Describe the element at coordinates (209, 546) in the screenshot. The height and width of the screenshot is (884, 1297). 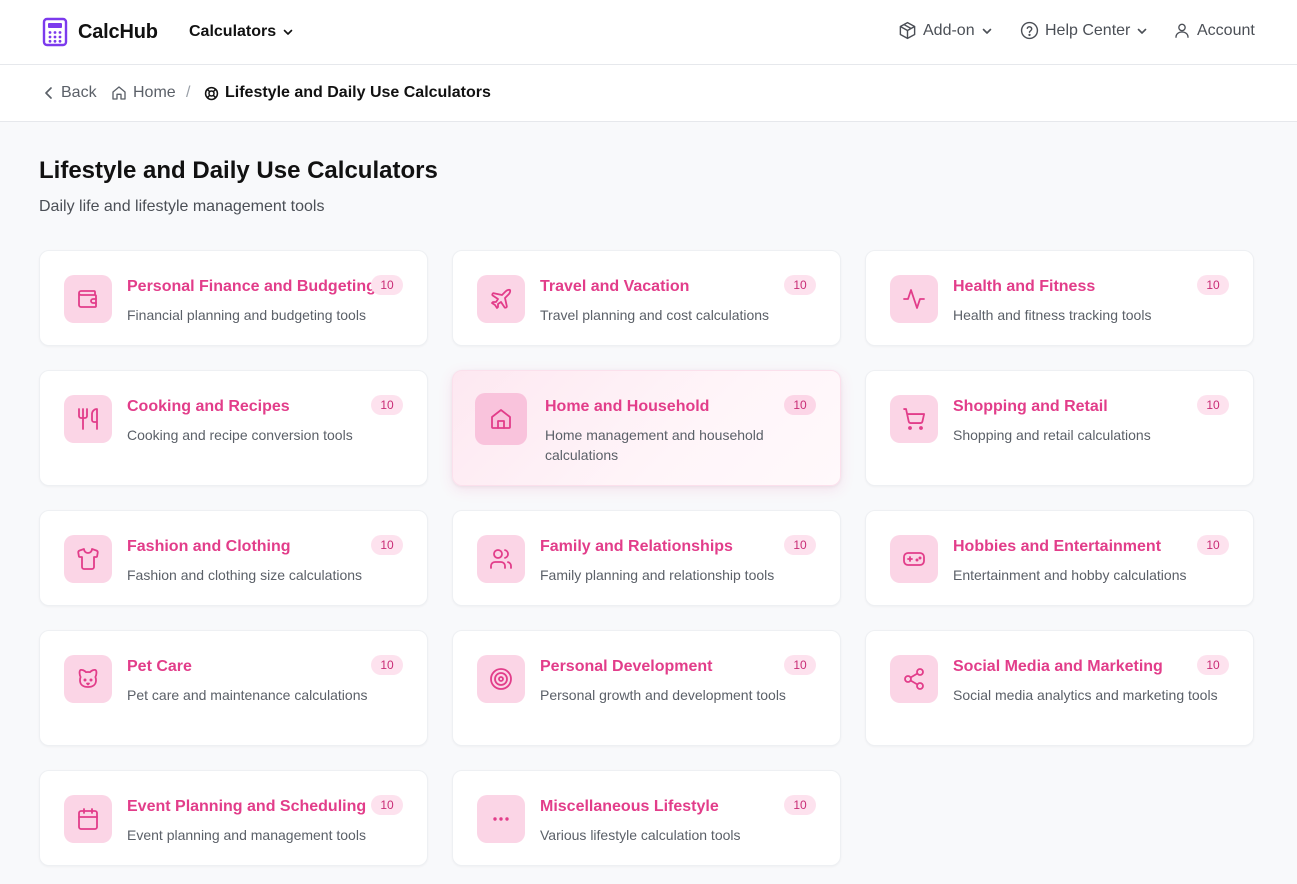
I see `category-title: Fashion and Clothing` at that location.